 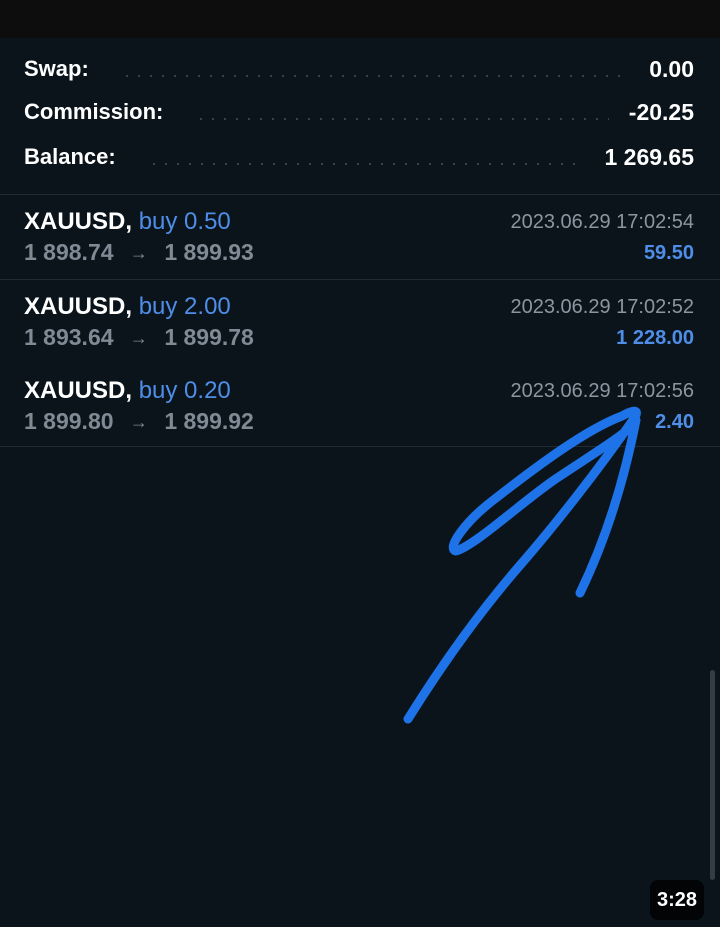 What do you see at coordinates (209, 252) in the screenshot?
I see `close-price: 1 899.93` at bounding box center [209, 252].